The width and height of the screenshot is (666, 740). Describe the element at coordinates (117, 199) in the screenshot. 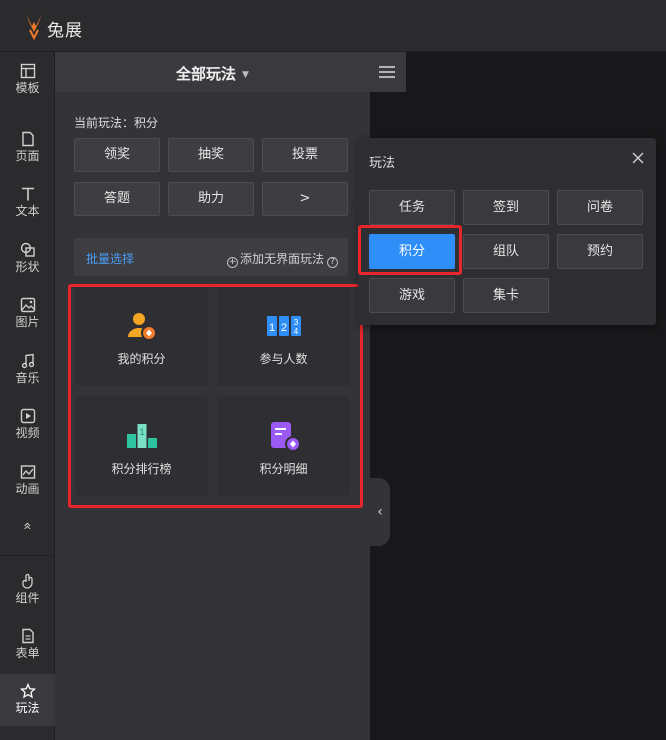

I see `category-button: 答题` at that location.